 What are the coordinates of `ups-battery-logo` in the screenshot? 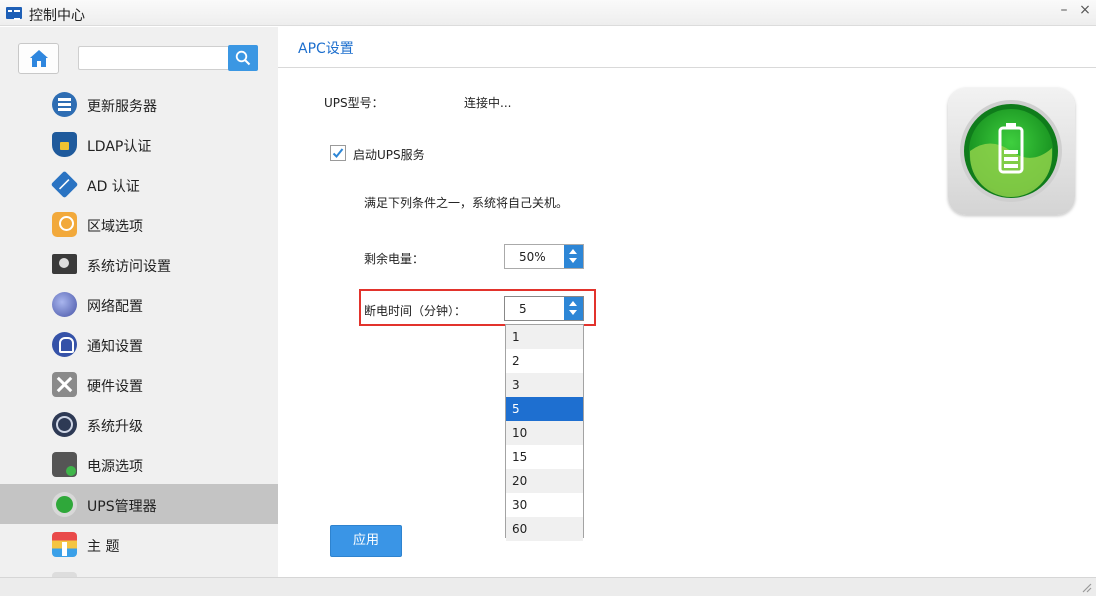 It's located at (1011, 151).